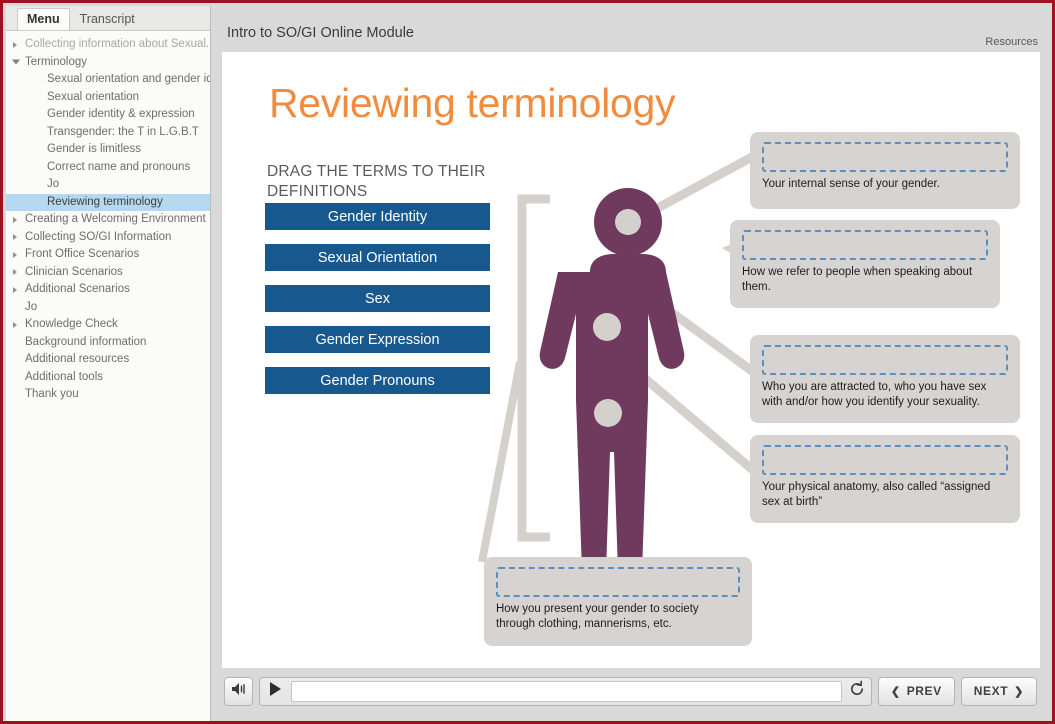 The width and height of the screenshot is (1055, 724). I want to click on drag-instruction-text: DRAG THE TERMS TO THEIR DEFINITIONS, so click(376, 181).